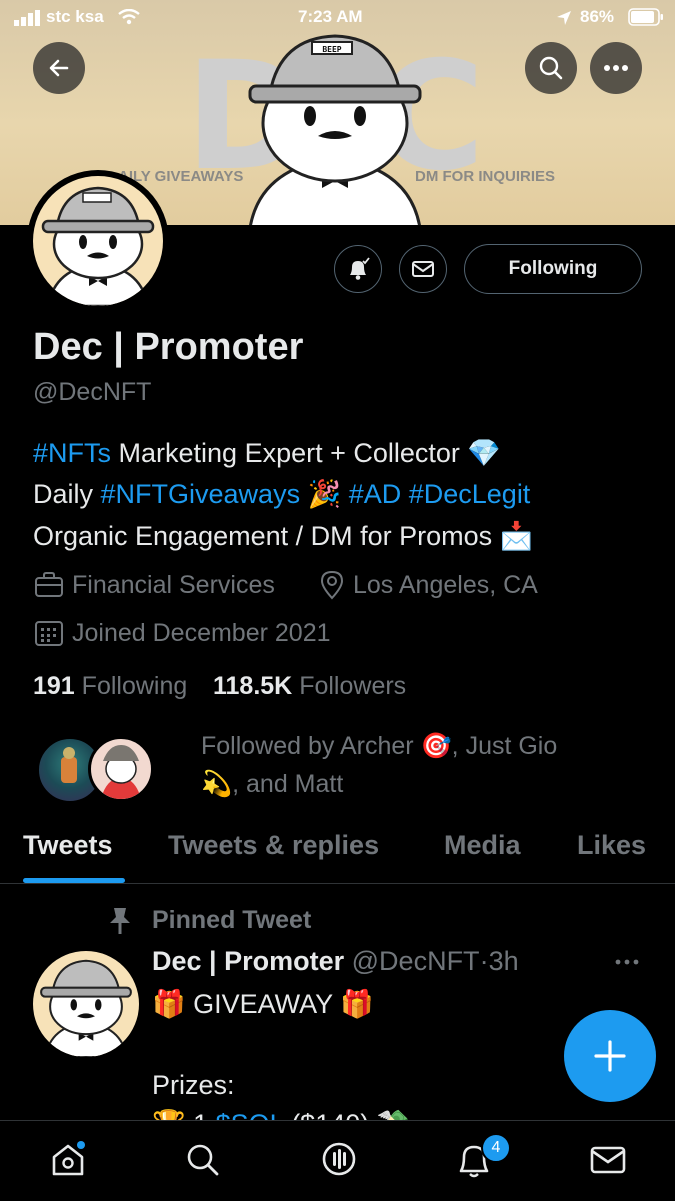  I want to click on pinned-label: Pinned Tweet, so click(232, 920).